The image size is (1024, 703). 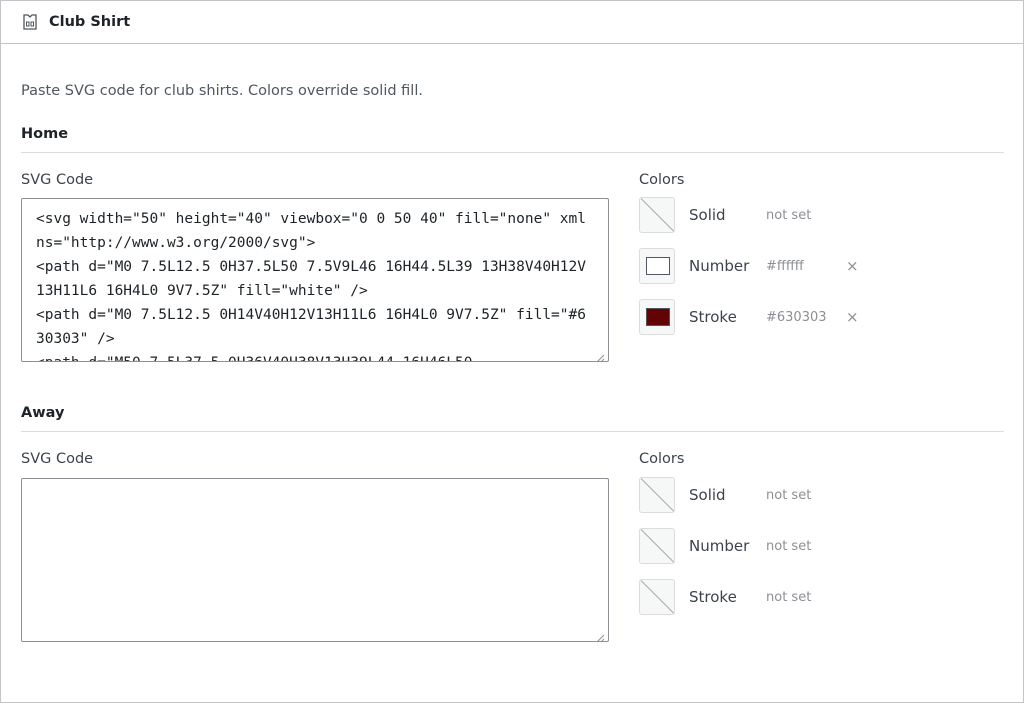 What do you see at coordinates (719, 546) in the screenshot?
I see `away-number-label: Number` at bounding box center [719, 546].